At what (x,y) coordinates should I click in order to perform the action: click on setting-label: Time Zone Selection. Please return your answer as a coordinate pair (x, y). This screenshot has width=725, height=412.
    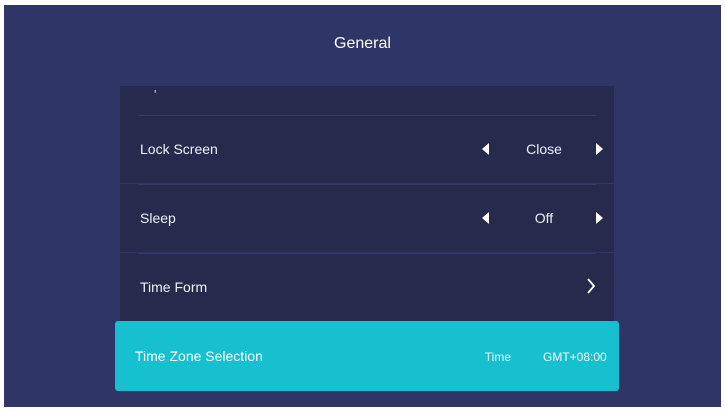
    Looking at the image, I should click on (199, 356).